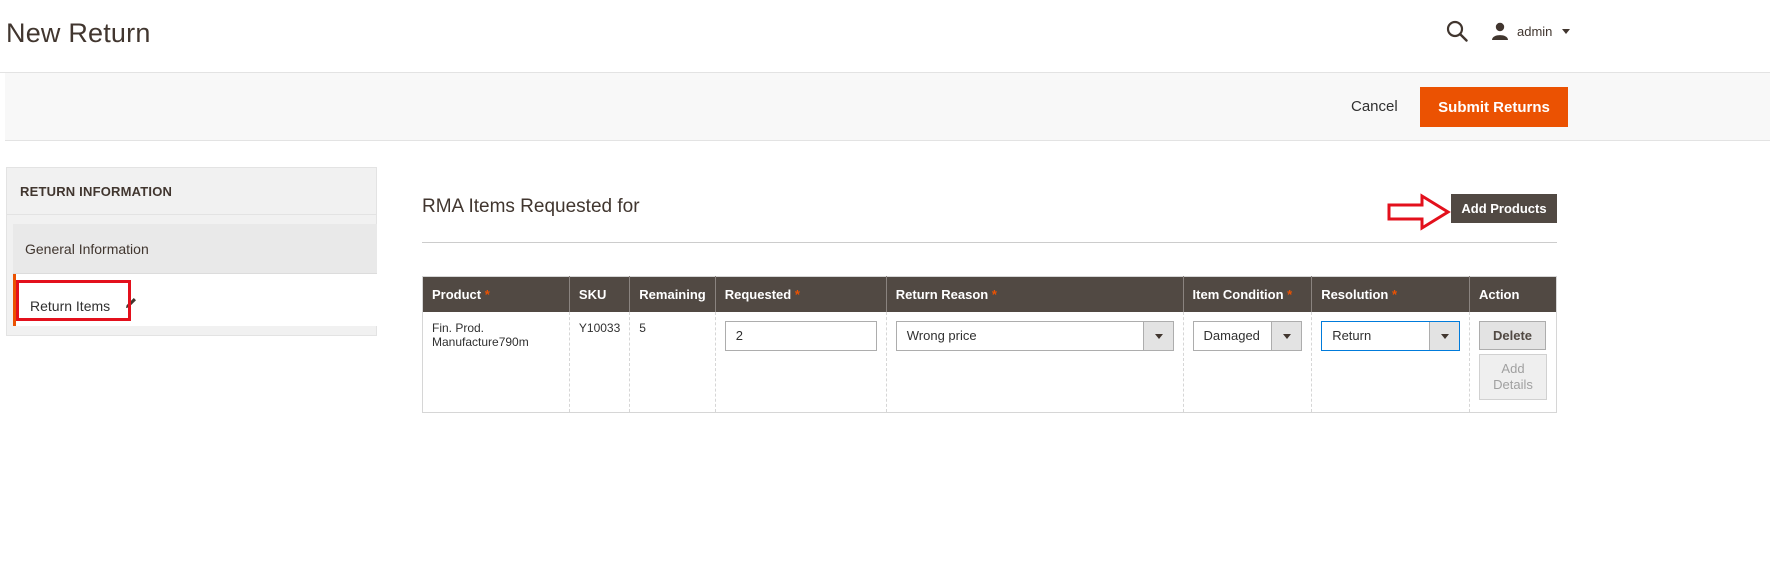  What do you see at coordinates (195, 249) in the screenshot?
I see `sidebar-item-general-information: General Information` at bounding box center [195, 249].